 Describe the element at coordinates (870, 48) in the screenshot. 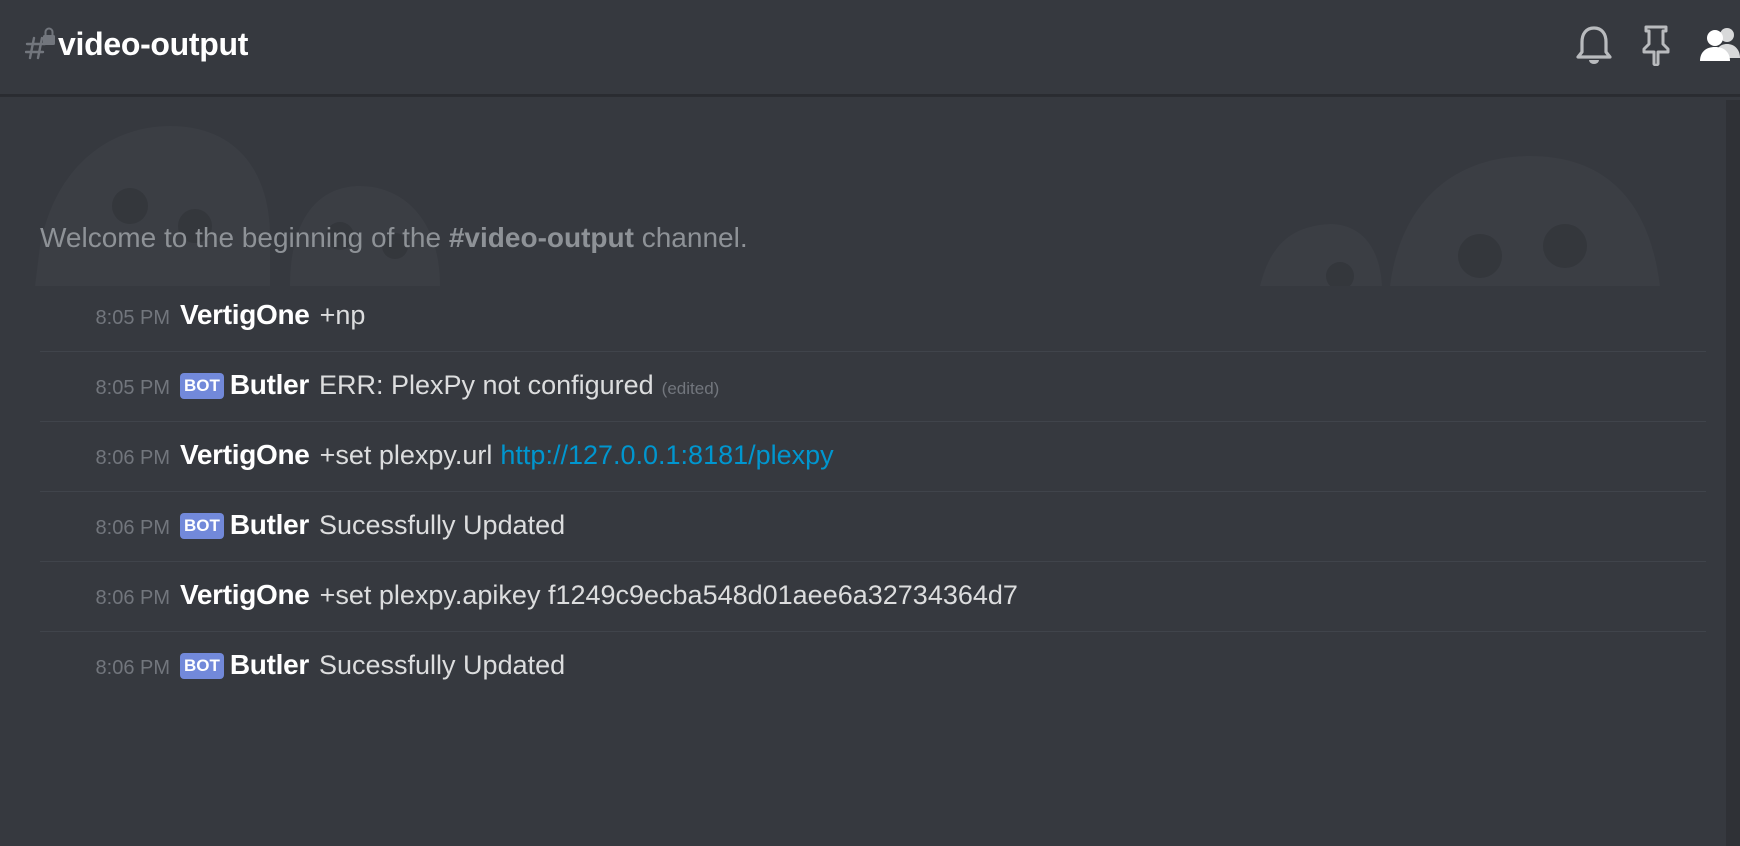

I see `channel-header: video-output` at that location.